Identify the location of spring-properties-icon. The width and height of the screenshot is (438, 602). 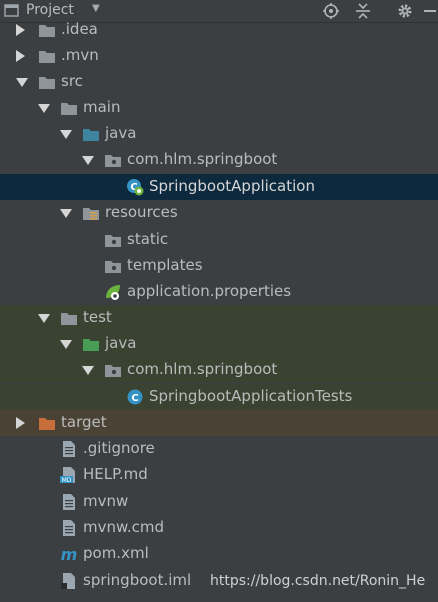
(113, 292).